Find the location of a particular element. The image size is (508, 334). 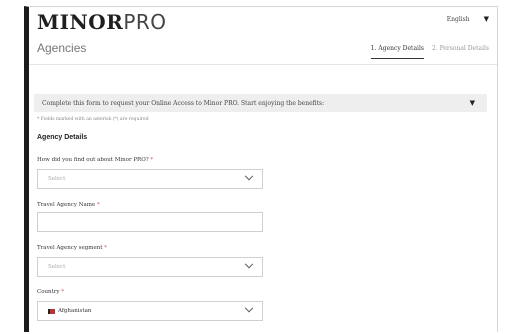

find-out-label: How did you find out about Minor PRO? * is located at coordinates (95, 160).